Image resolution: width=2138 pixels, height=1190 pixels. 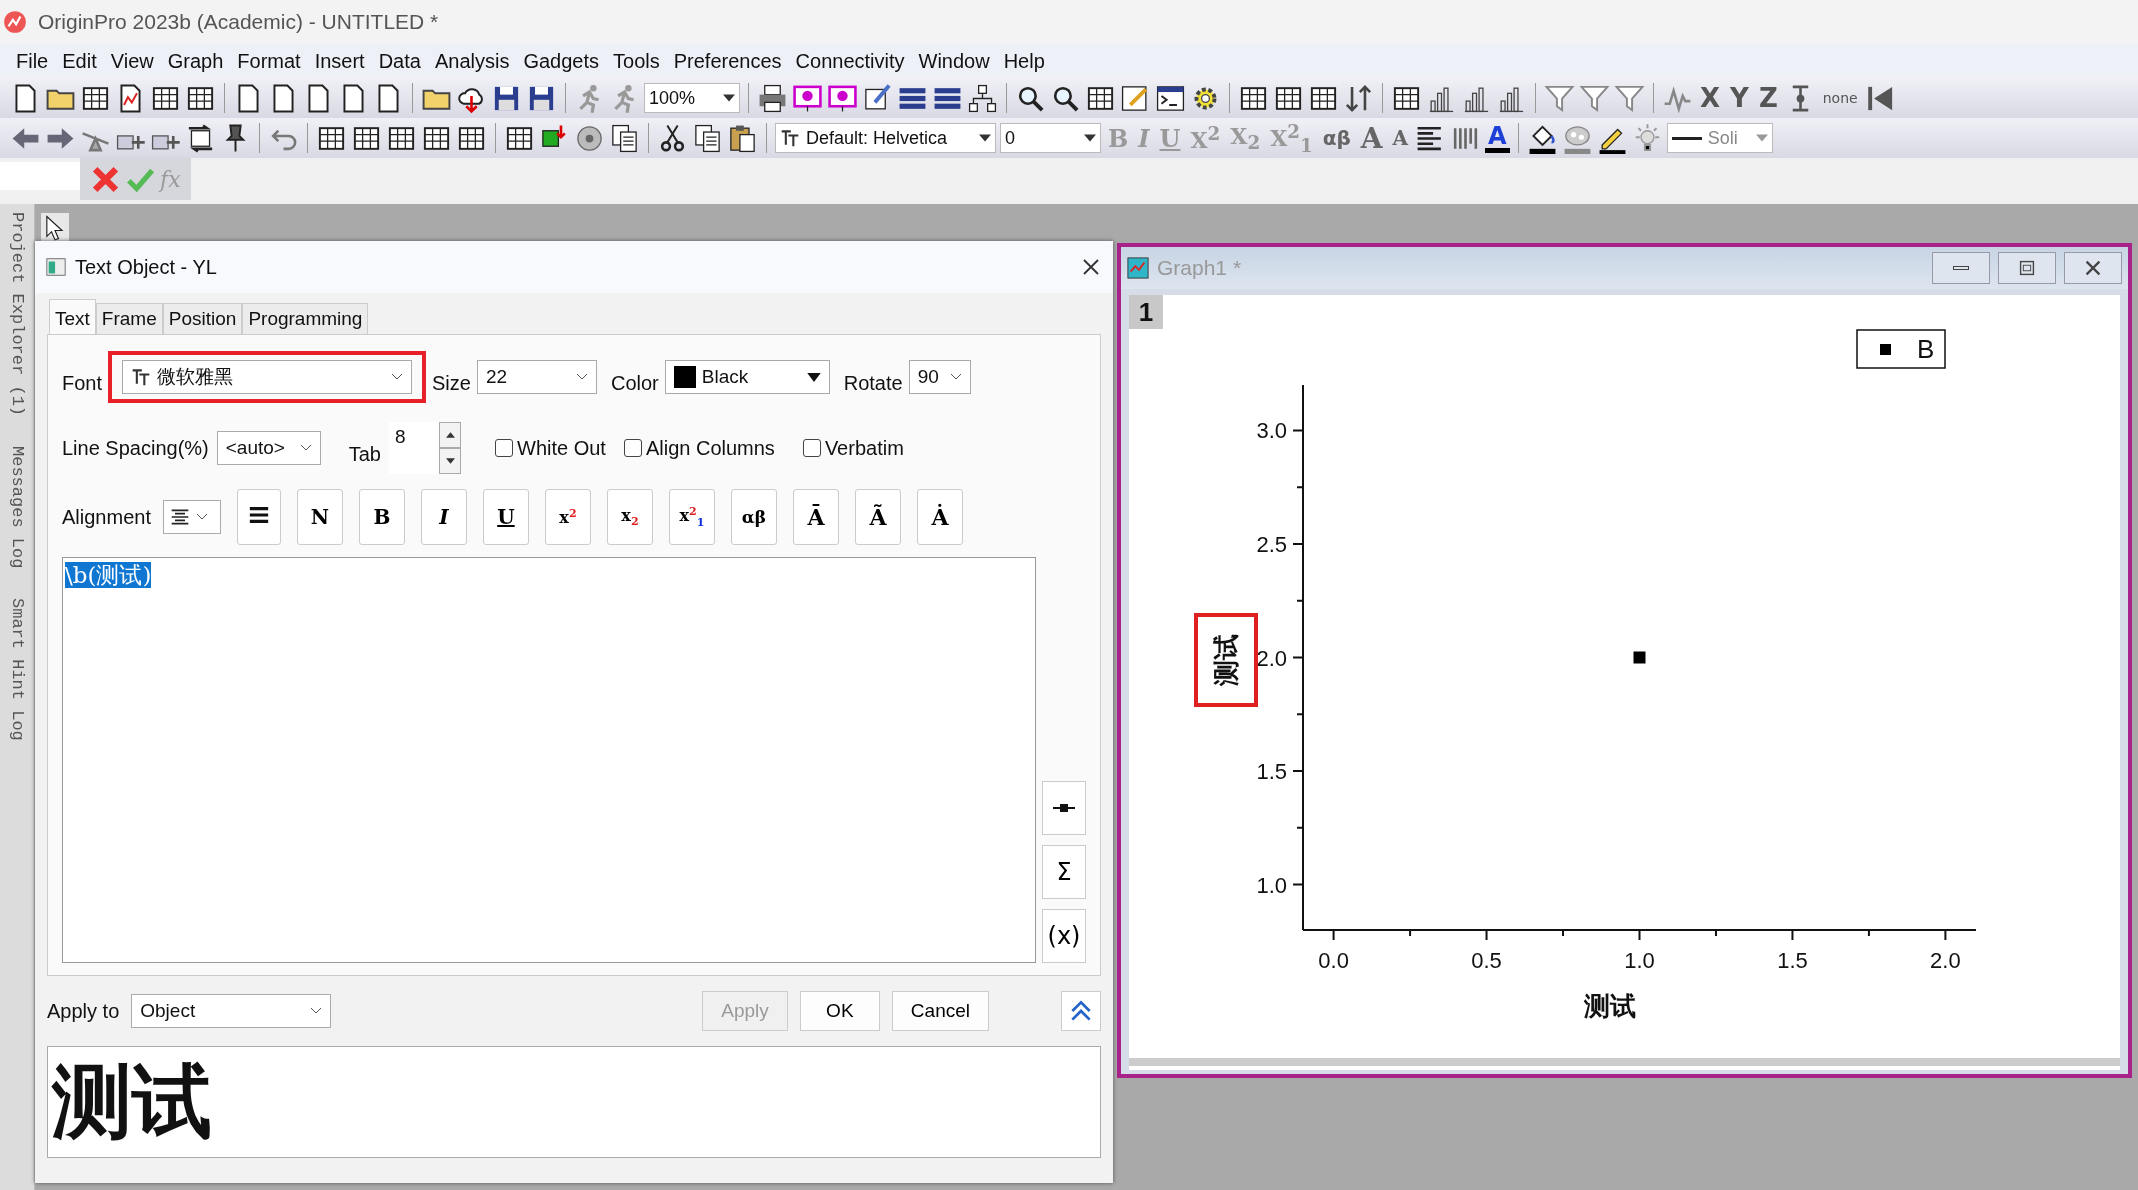 What do you see at coordinates (82, 383) in the screenshot?
I see `field-label: Font` at bounding box center [82, 383].